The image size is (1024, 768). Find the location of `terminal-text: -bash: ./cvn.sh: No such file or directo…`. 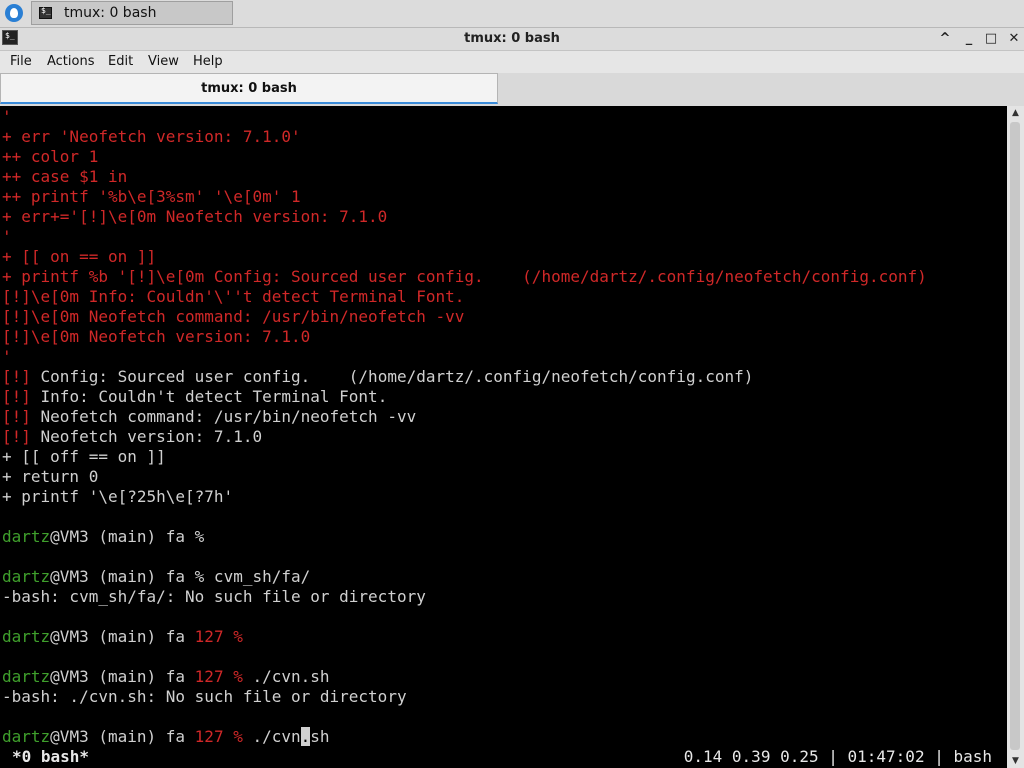

terminal-text: -bash: ./cvn.sh: No such file or directo… is located at coordinates (204, 696).